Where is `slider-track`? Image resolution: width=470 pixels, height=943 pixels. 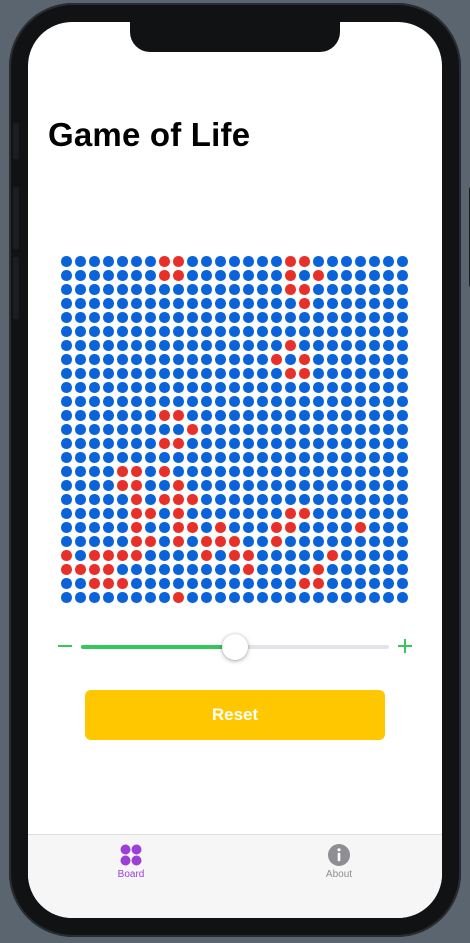 slider-track is located at coordinates (235, 647).